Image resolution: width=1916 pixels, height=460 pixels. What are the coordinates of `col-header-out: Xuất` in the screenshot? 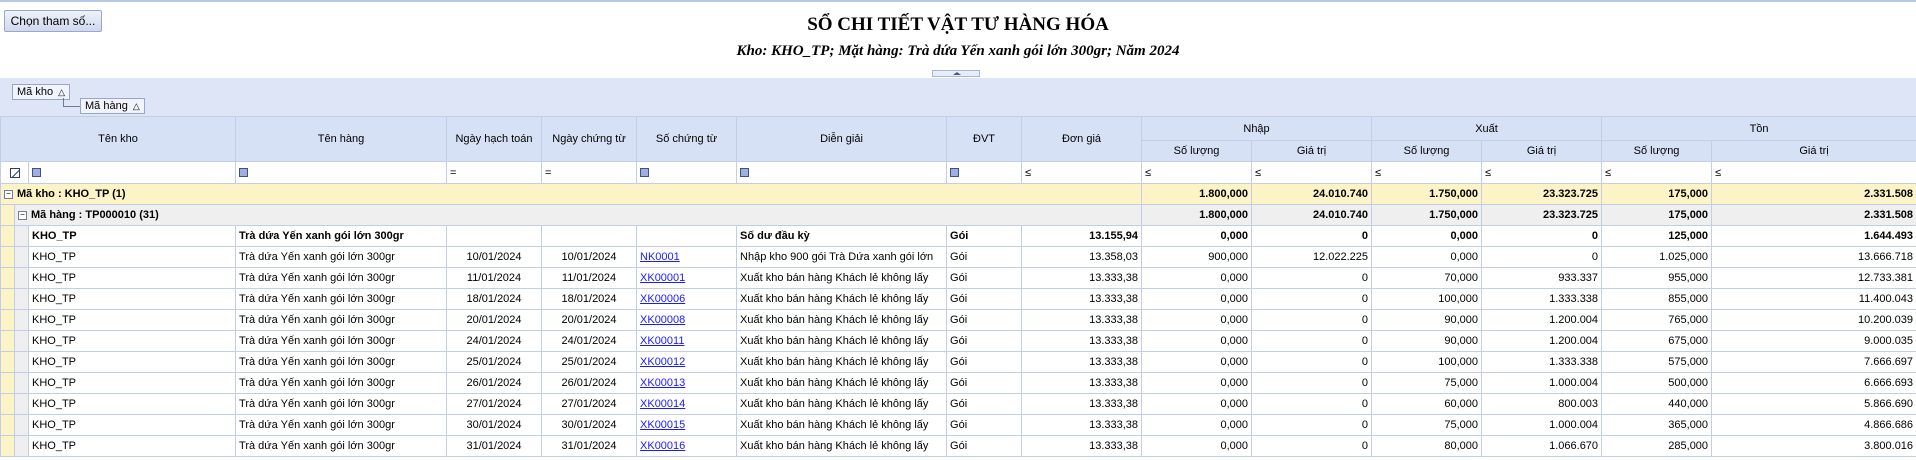 It's located at (1487, 128).